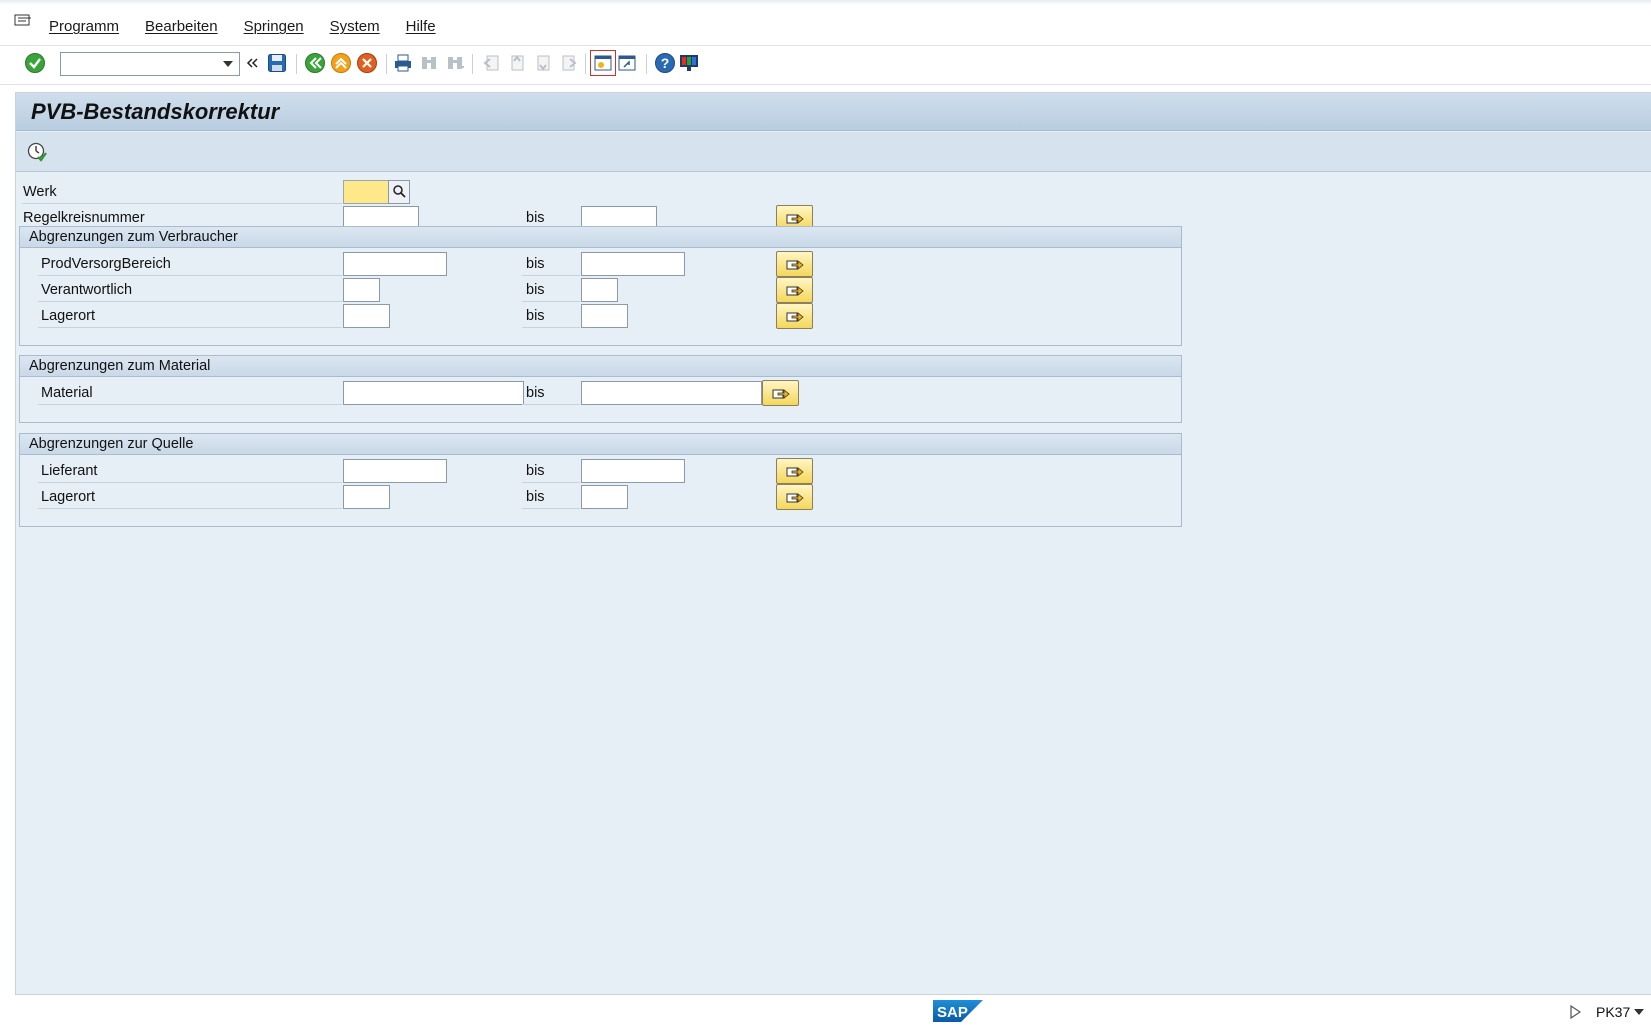  Describe the element at coordinates (543, 63) in the screenshot. I see `next-page-icon` at that location.